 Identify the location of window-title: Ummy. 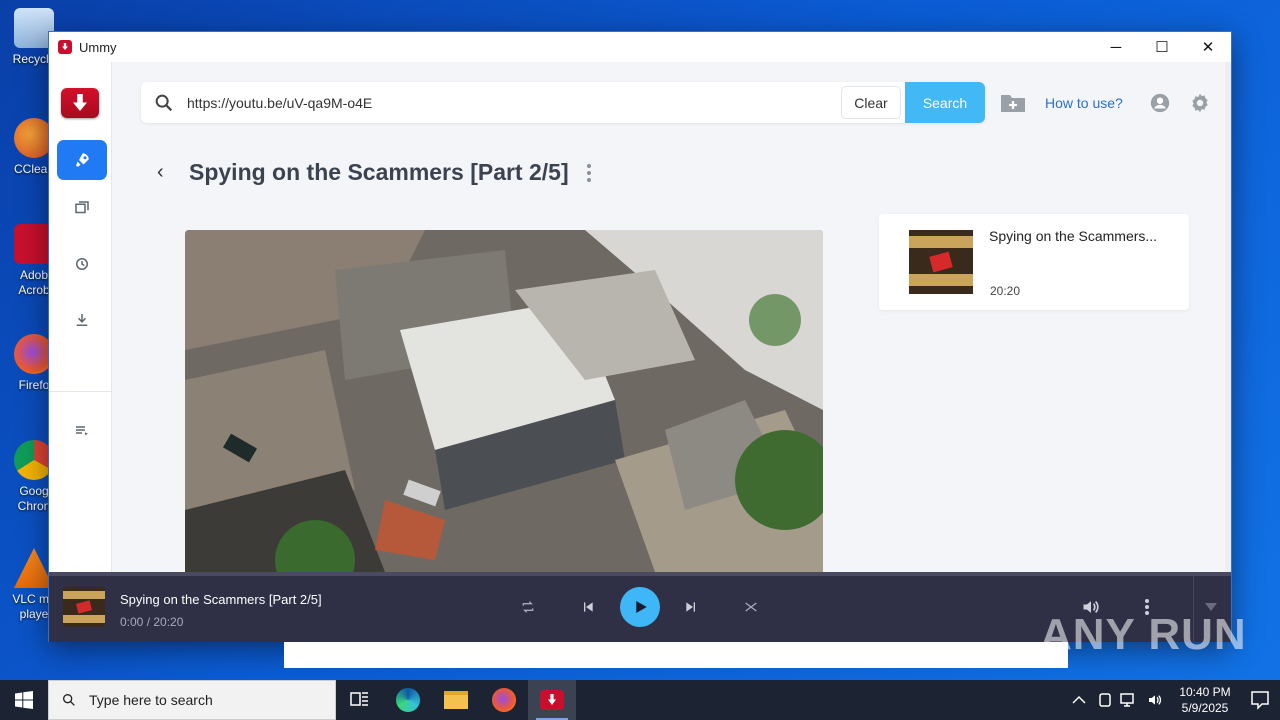
(98, 47).